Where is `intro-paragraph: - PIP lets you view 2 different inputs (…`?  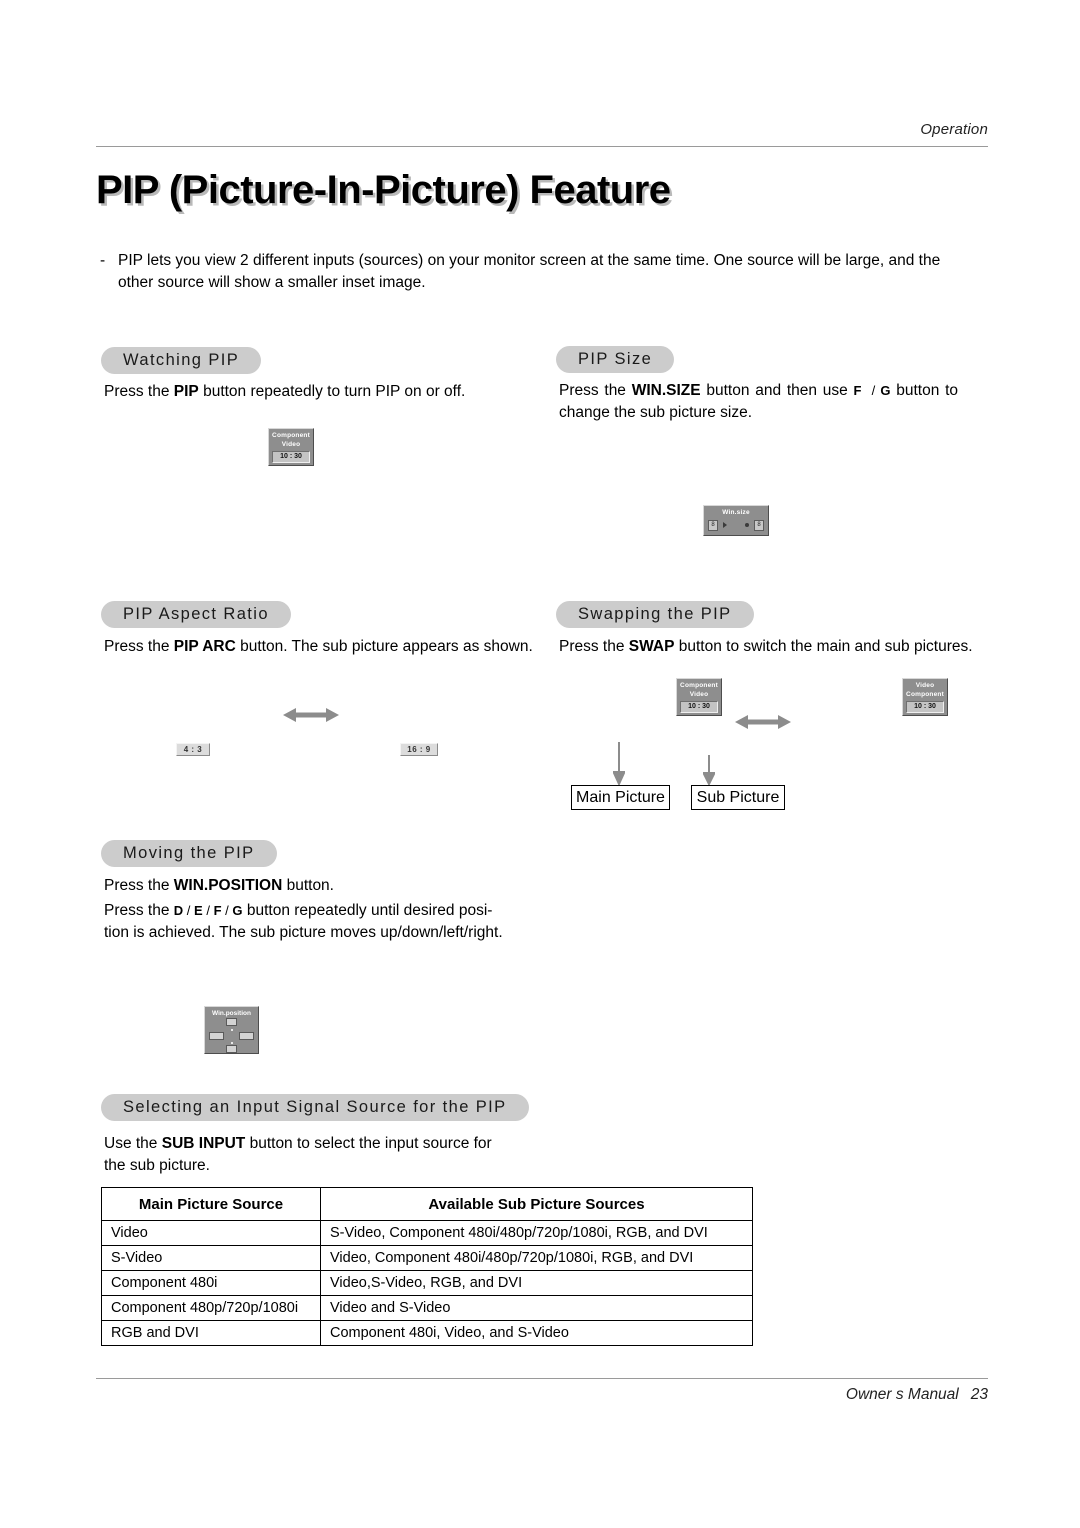
intro-paragraph: - PIP lets you view 2 different inputs (… is located at coordinates (530, 272).